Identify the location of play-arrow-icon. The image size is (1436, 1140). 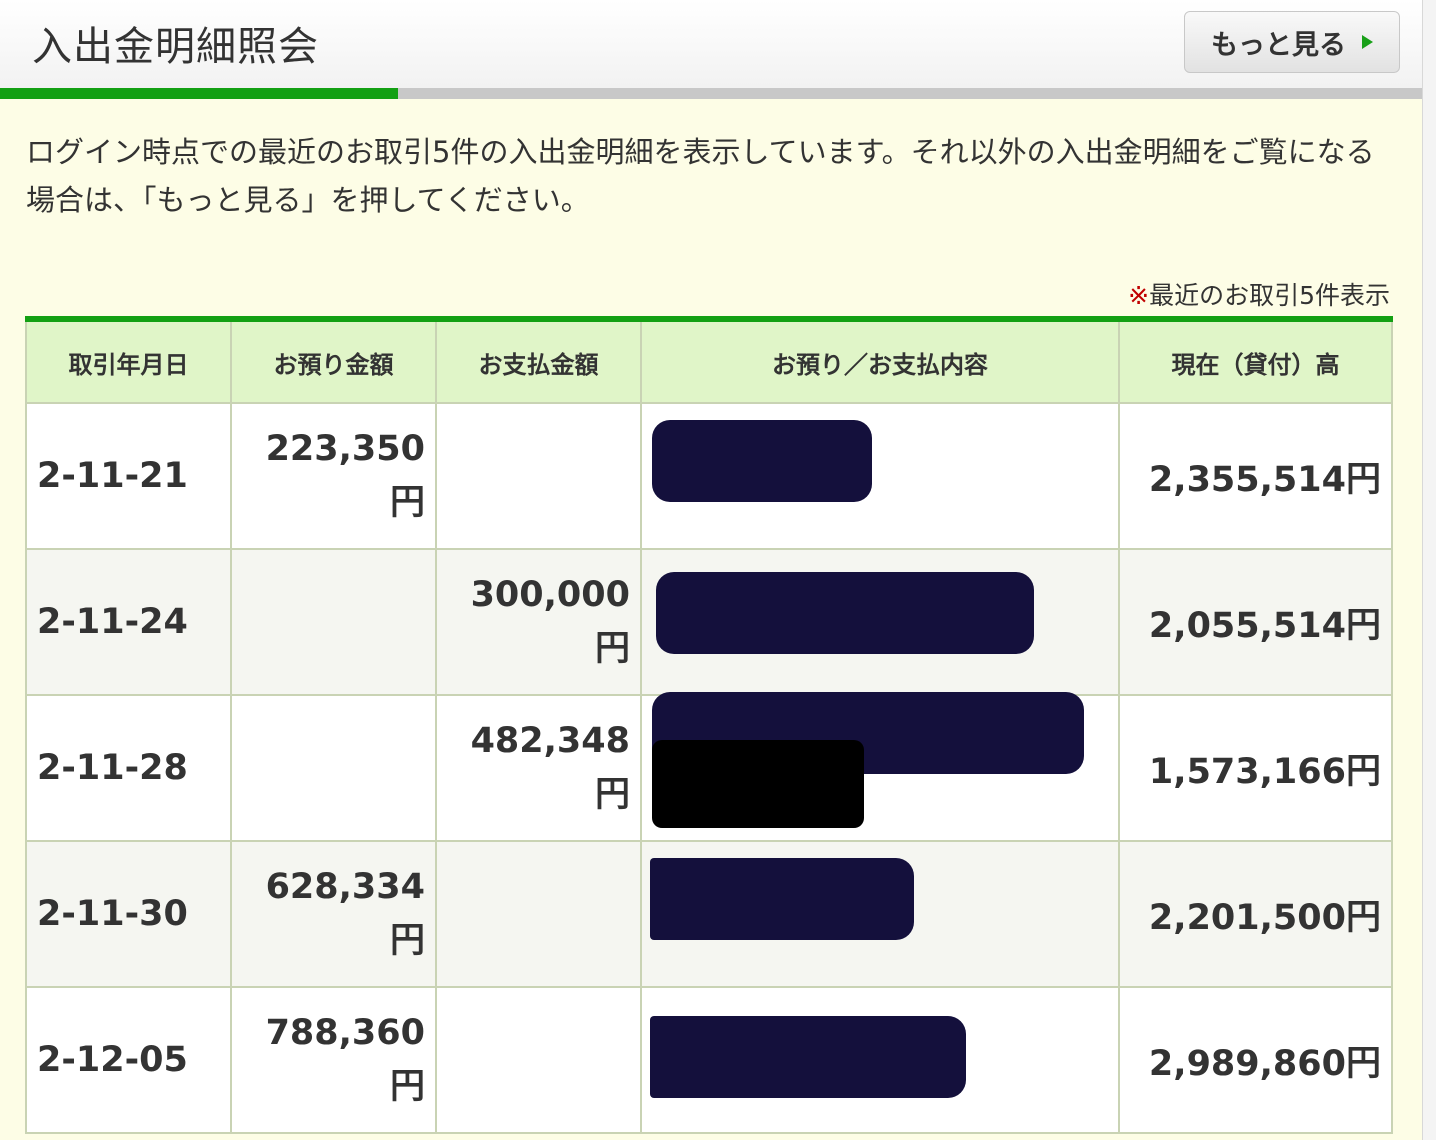
(1367, 42).